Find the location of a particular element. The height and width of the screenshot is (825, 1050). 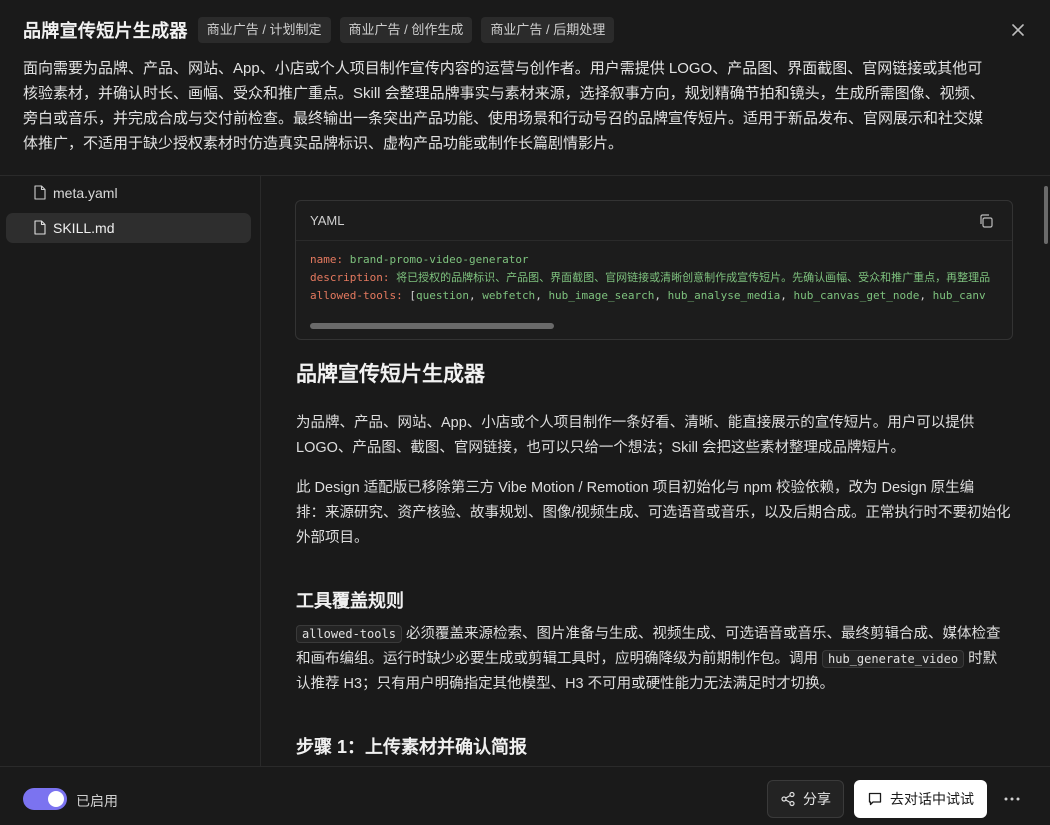

yaml-key: allowed-tools: is located at coordinates (356, 295).